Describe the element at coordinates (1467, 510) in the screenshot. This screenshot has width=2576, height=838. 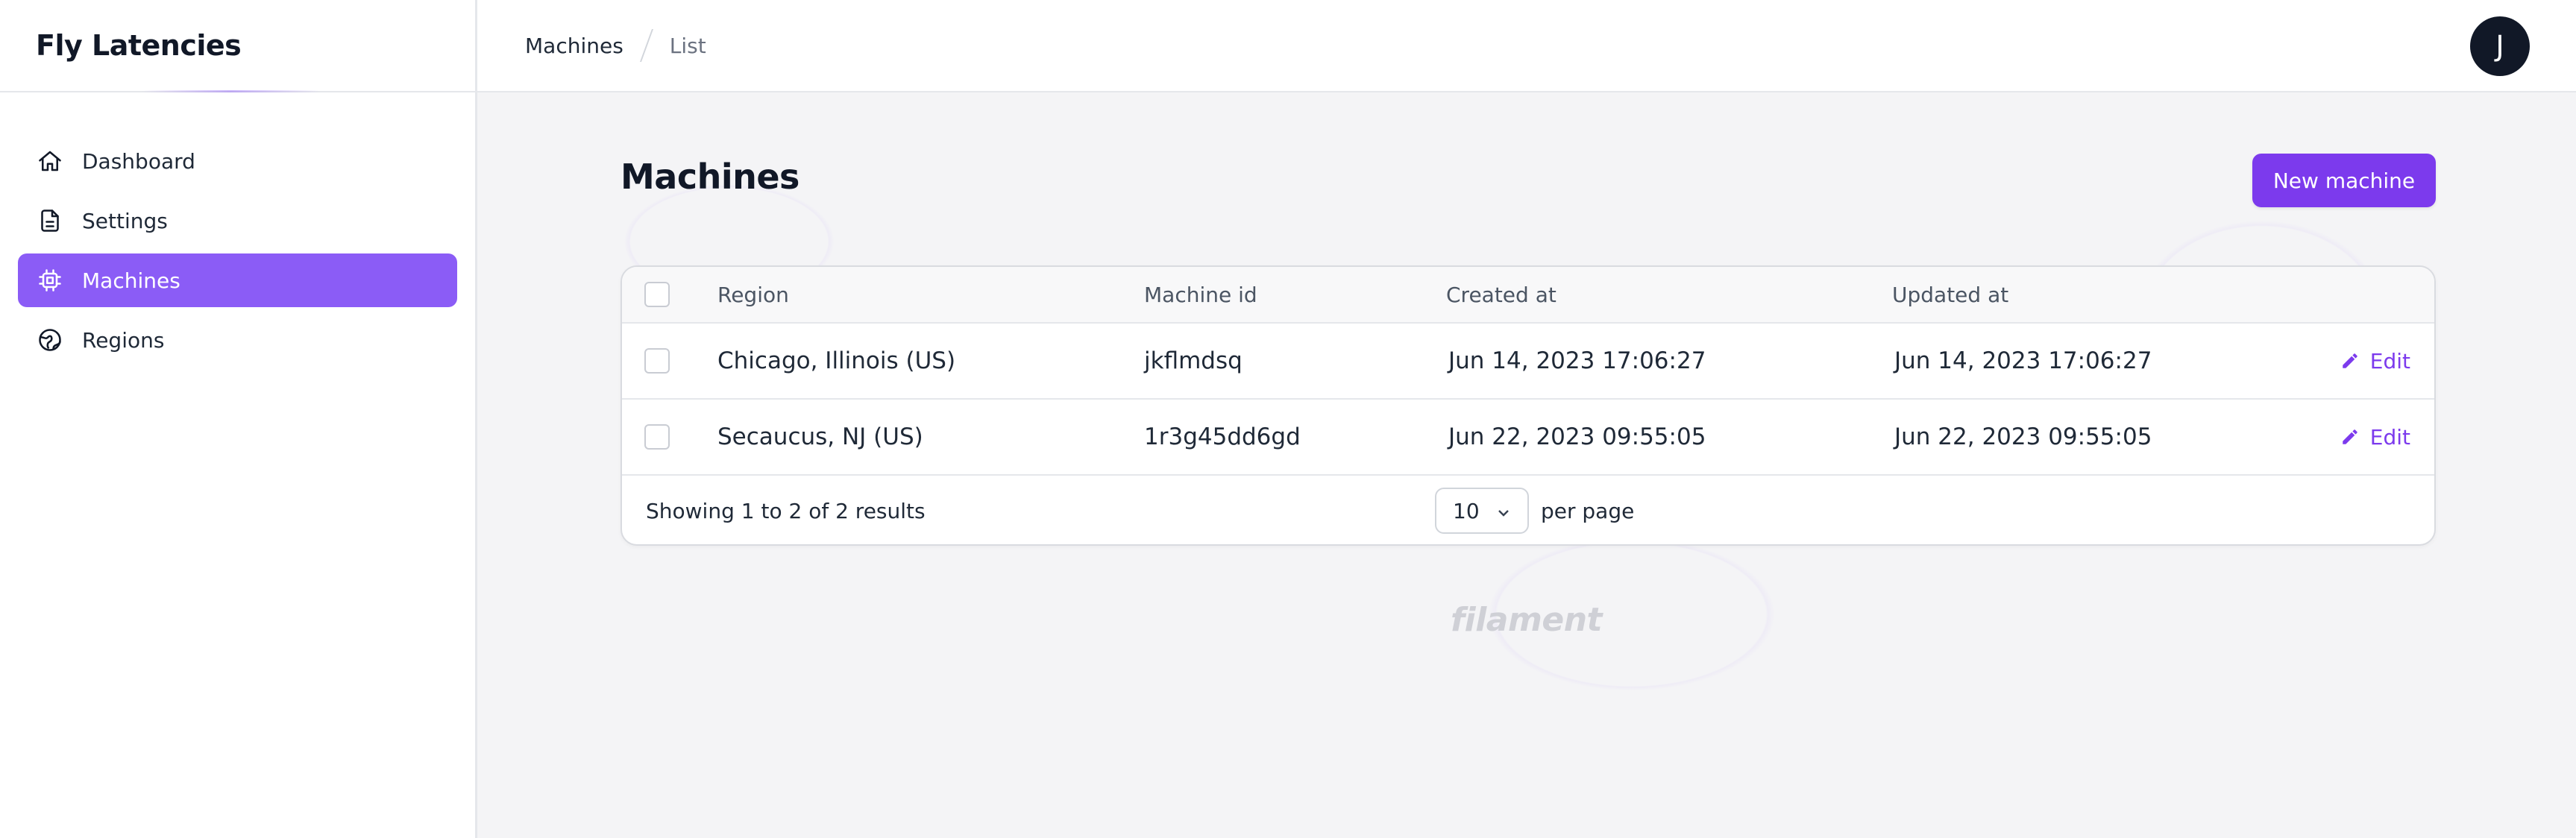
I see `per-page-value: 10` at that location.